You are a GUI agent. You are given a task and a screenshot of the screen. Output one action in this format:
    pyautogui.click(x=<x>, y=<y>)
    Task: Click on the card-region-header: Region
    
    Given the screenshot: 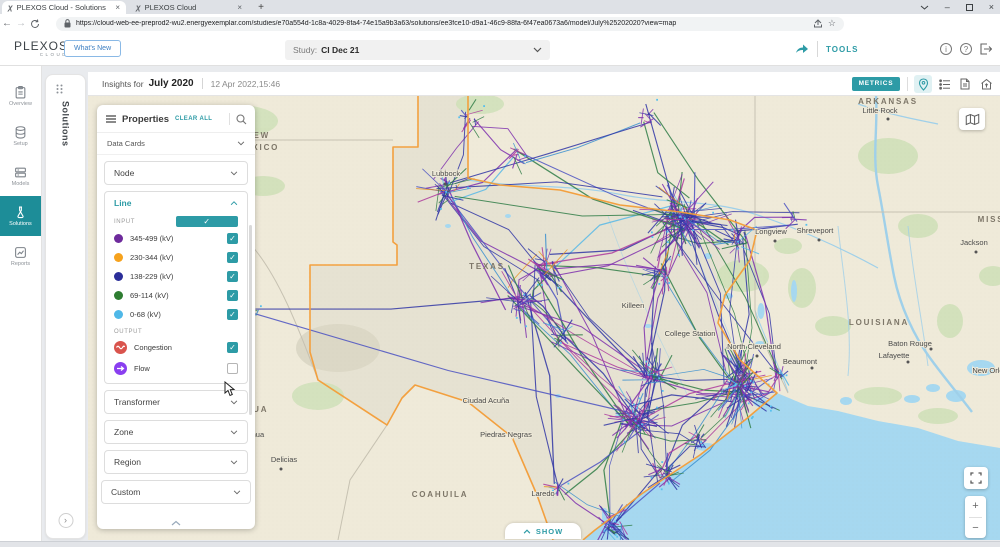 What is the action you would take?
    pyautogui.click(x=176, y=462)
    